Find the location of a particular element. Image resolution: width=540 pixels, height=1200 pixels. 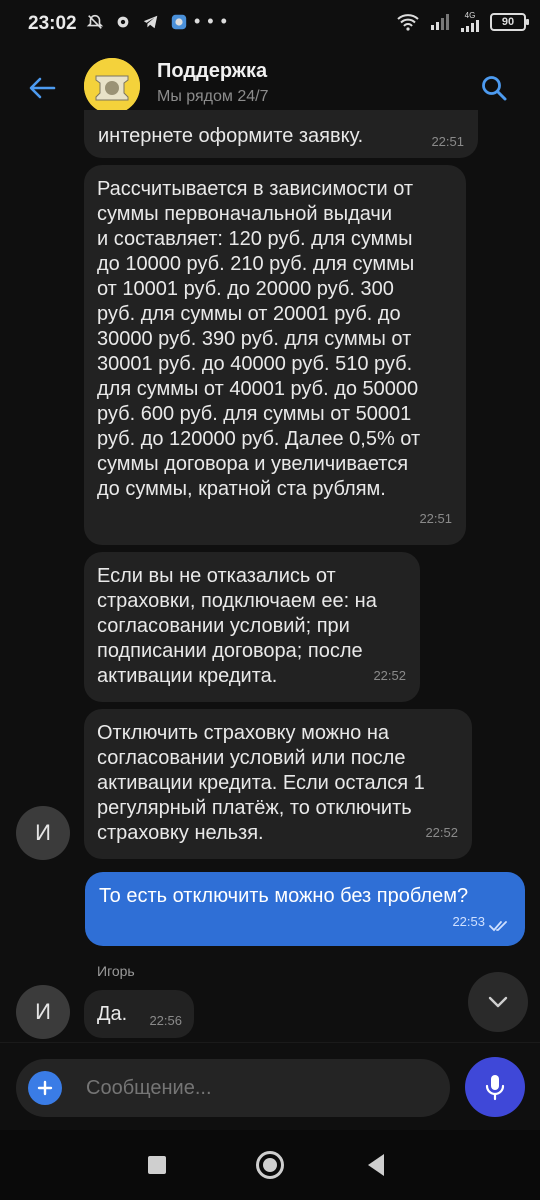

voice-message-button is located at coordinates (495, 1087).